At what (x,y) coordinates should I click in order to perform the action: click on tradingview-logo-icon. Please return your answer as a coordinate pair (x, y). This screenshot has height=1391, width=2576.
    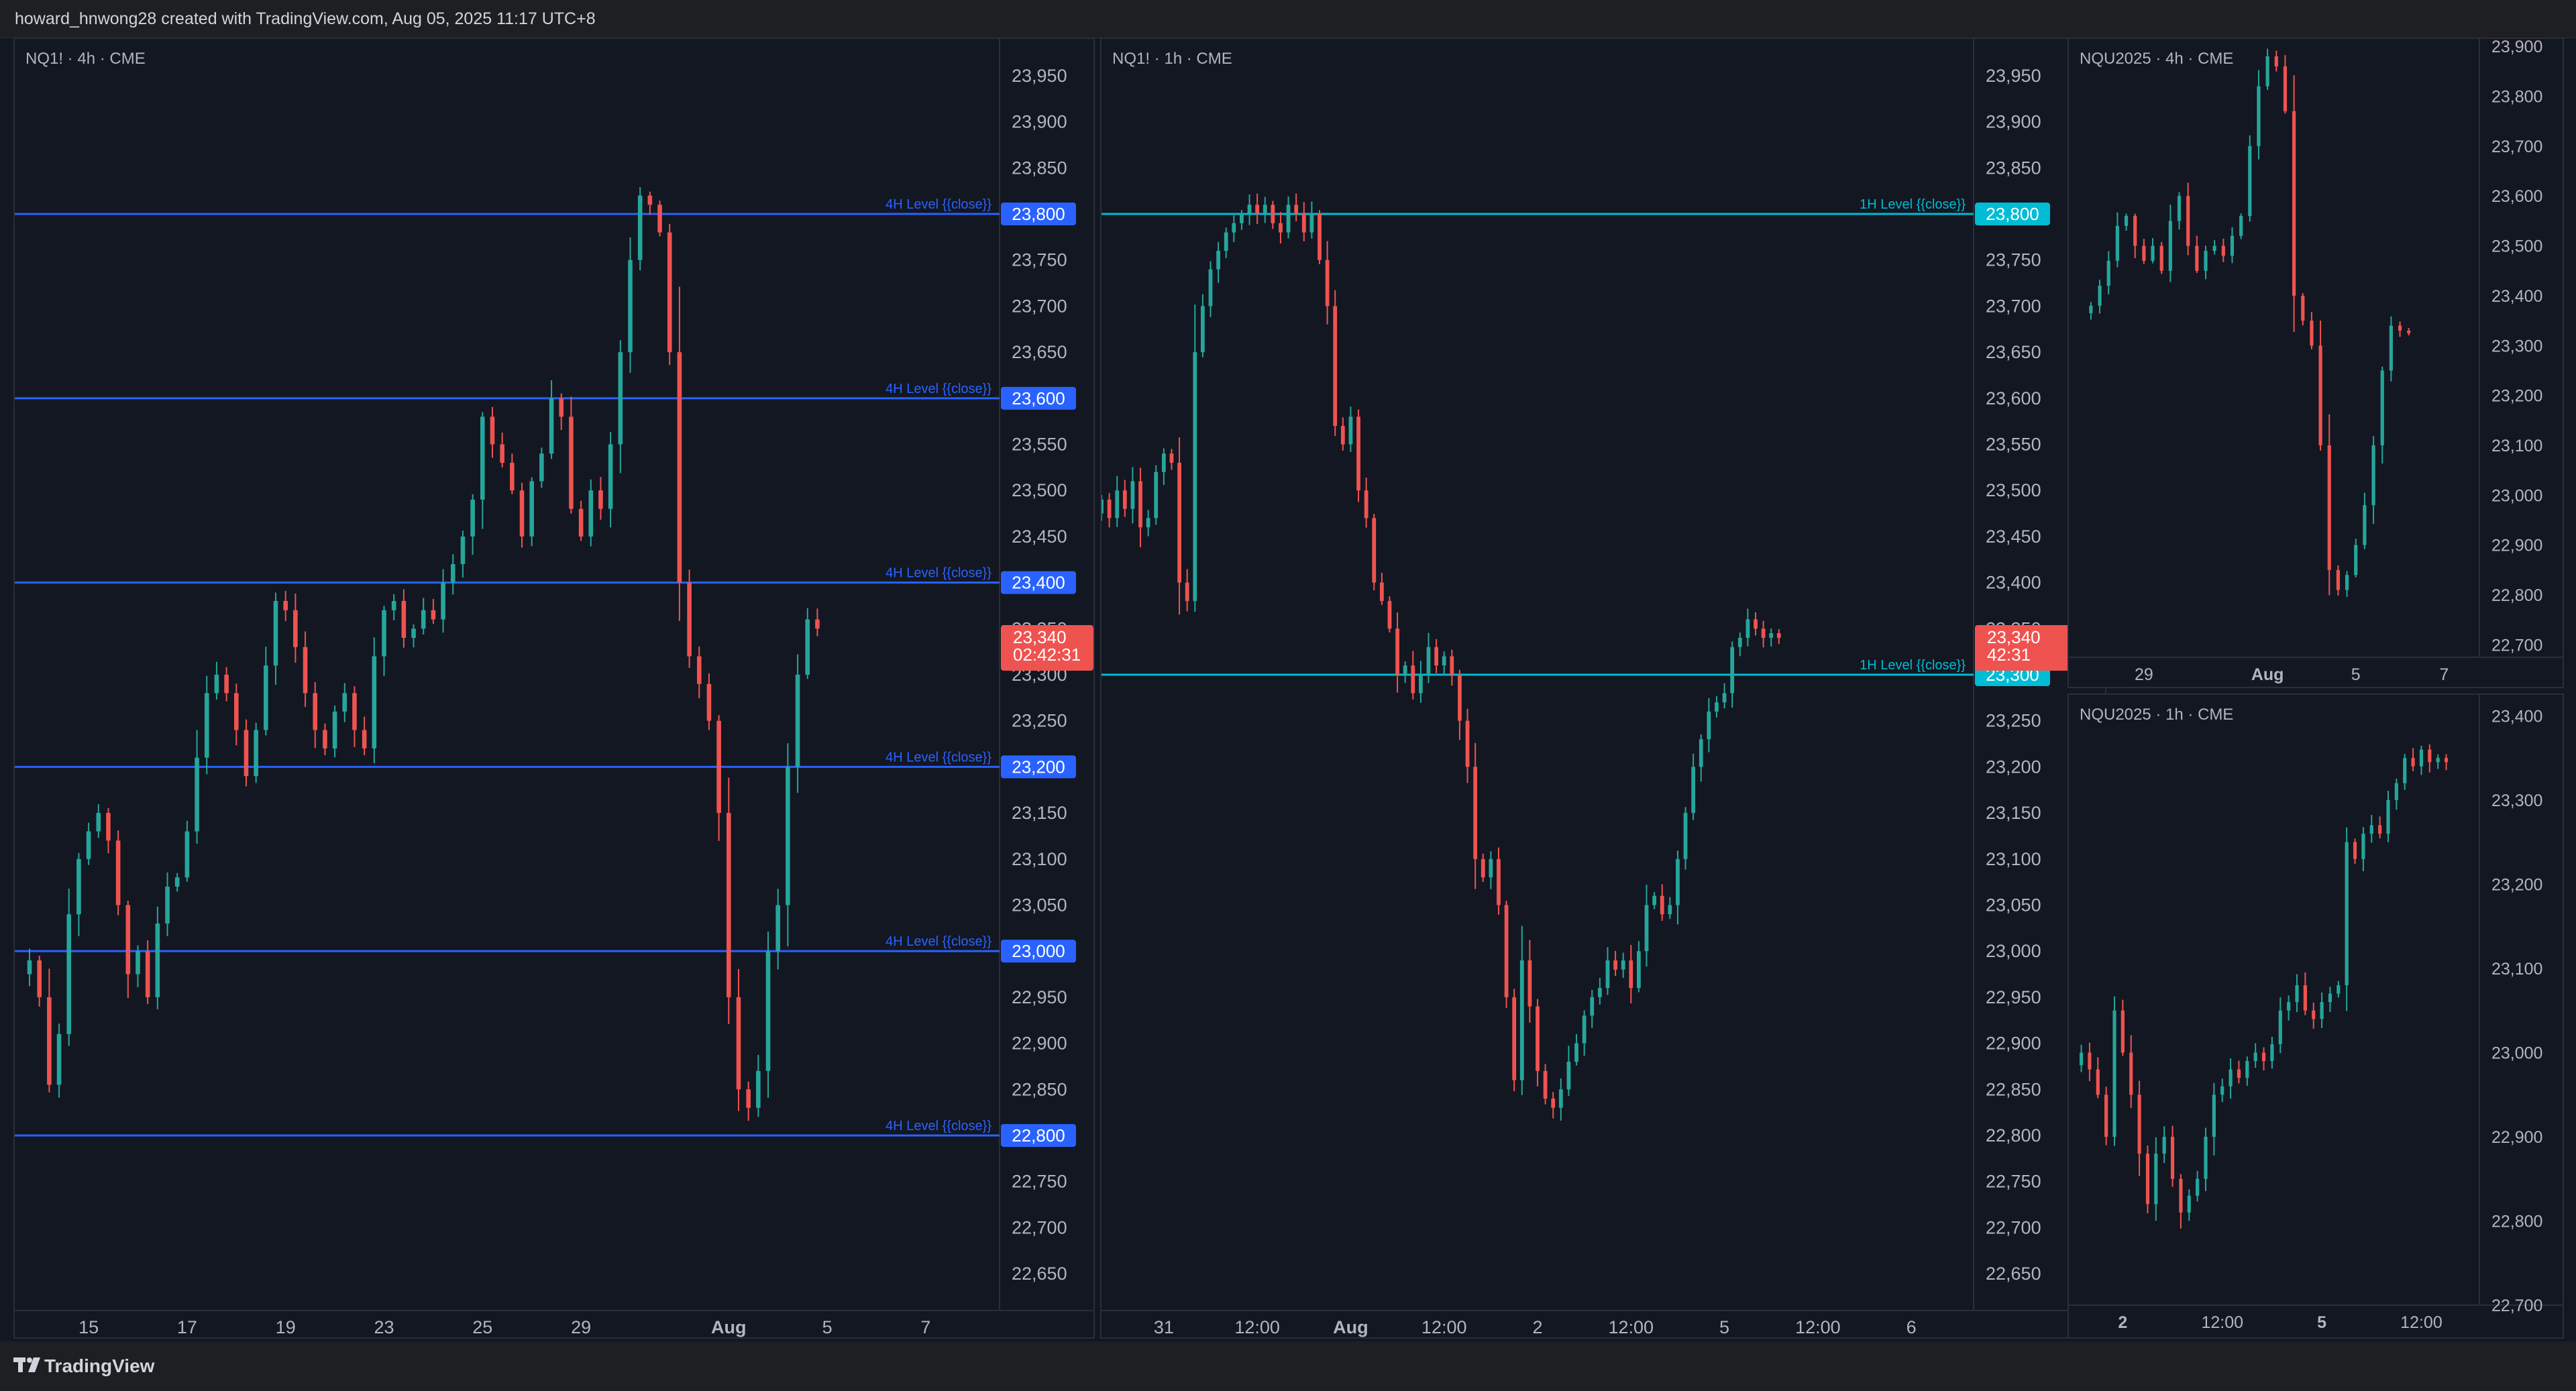
    Looking at the image, I should click on (28, 1365).